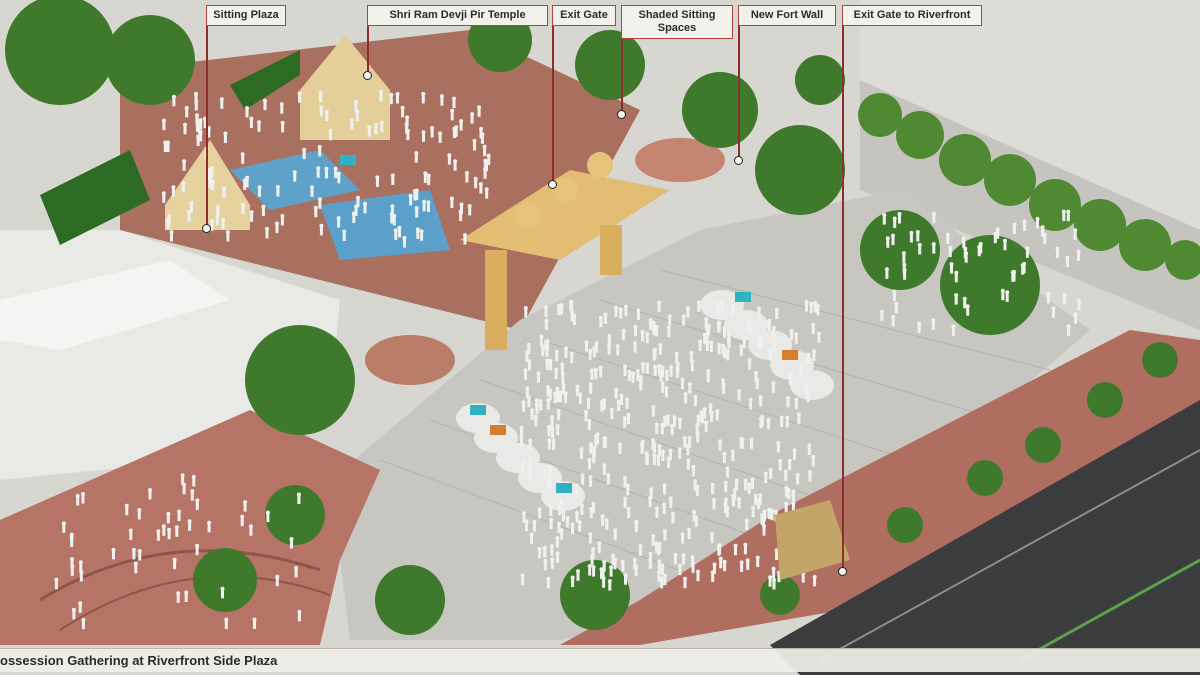 The width and height of the screenshot is (1200, 675). I want to click on callout-sitting-plaza: Sitting Plaza, so click(246, 15).